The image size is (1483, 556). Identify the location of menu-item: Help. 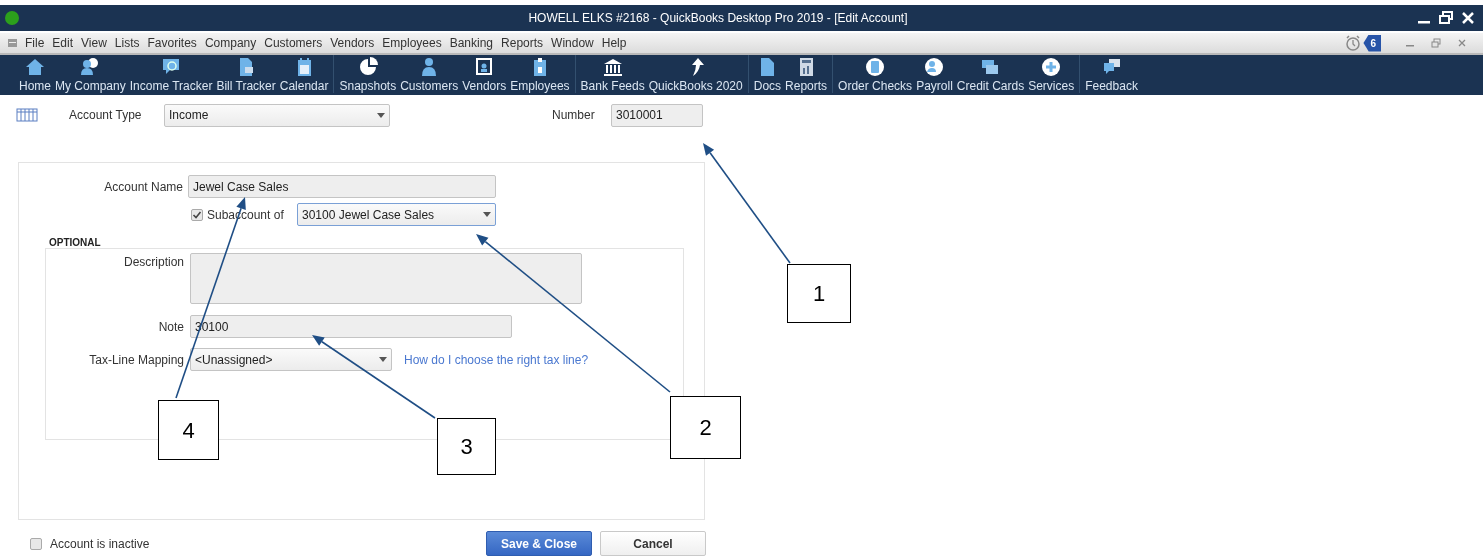
(614, 43).